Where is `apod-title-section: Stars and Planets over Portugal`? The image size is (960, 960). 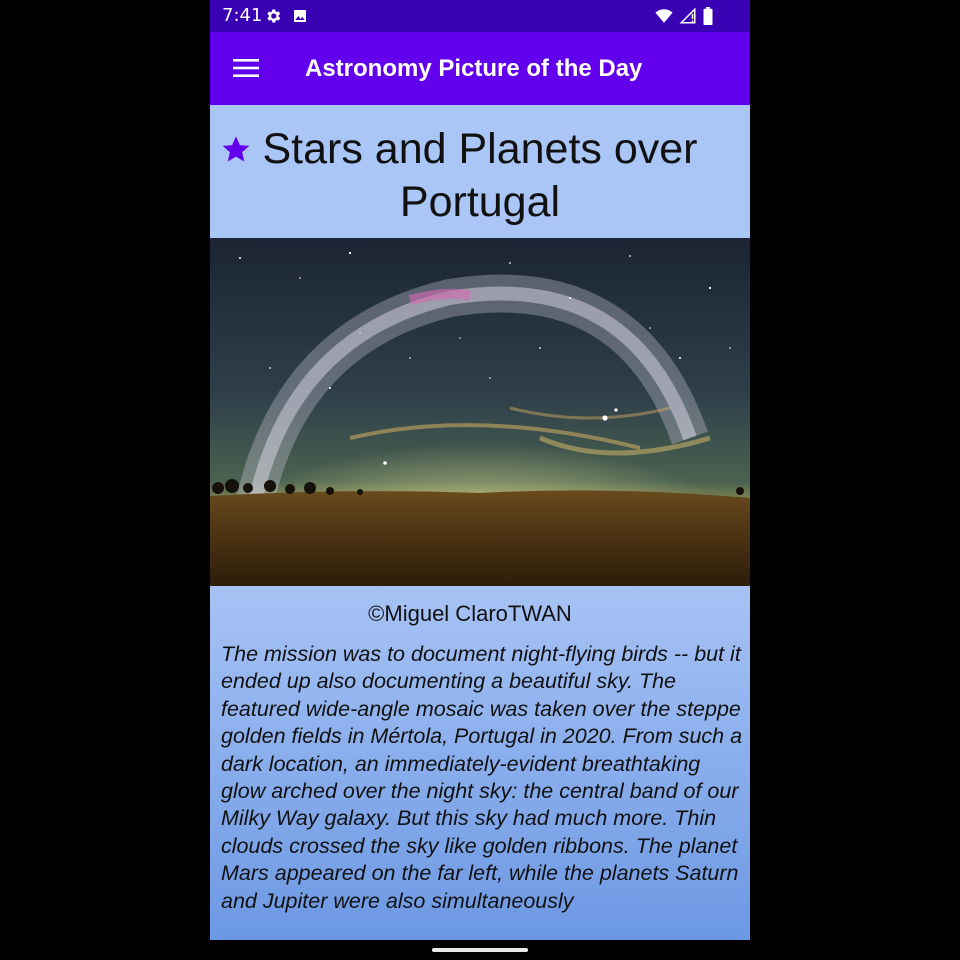 apod-title-section: Stars and Planets over Portugal is located at coordinates (480, 171).